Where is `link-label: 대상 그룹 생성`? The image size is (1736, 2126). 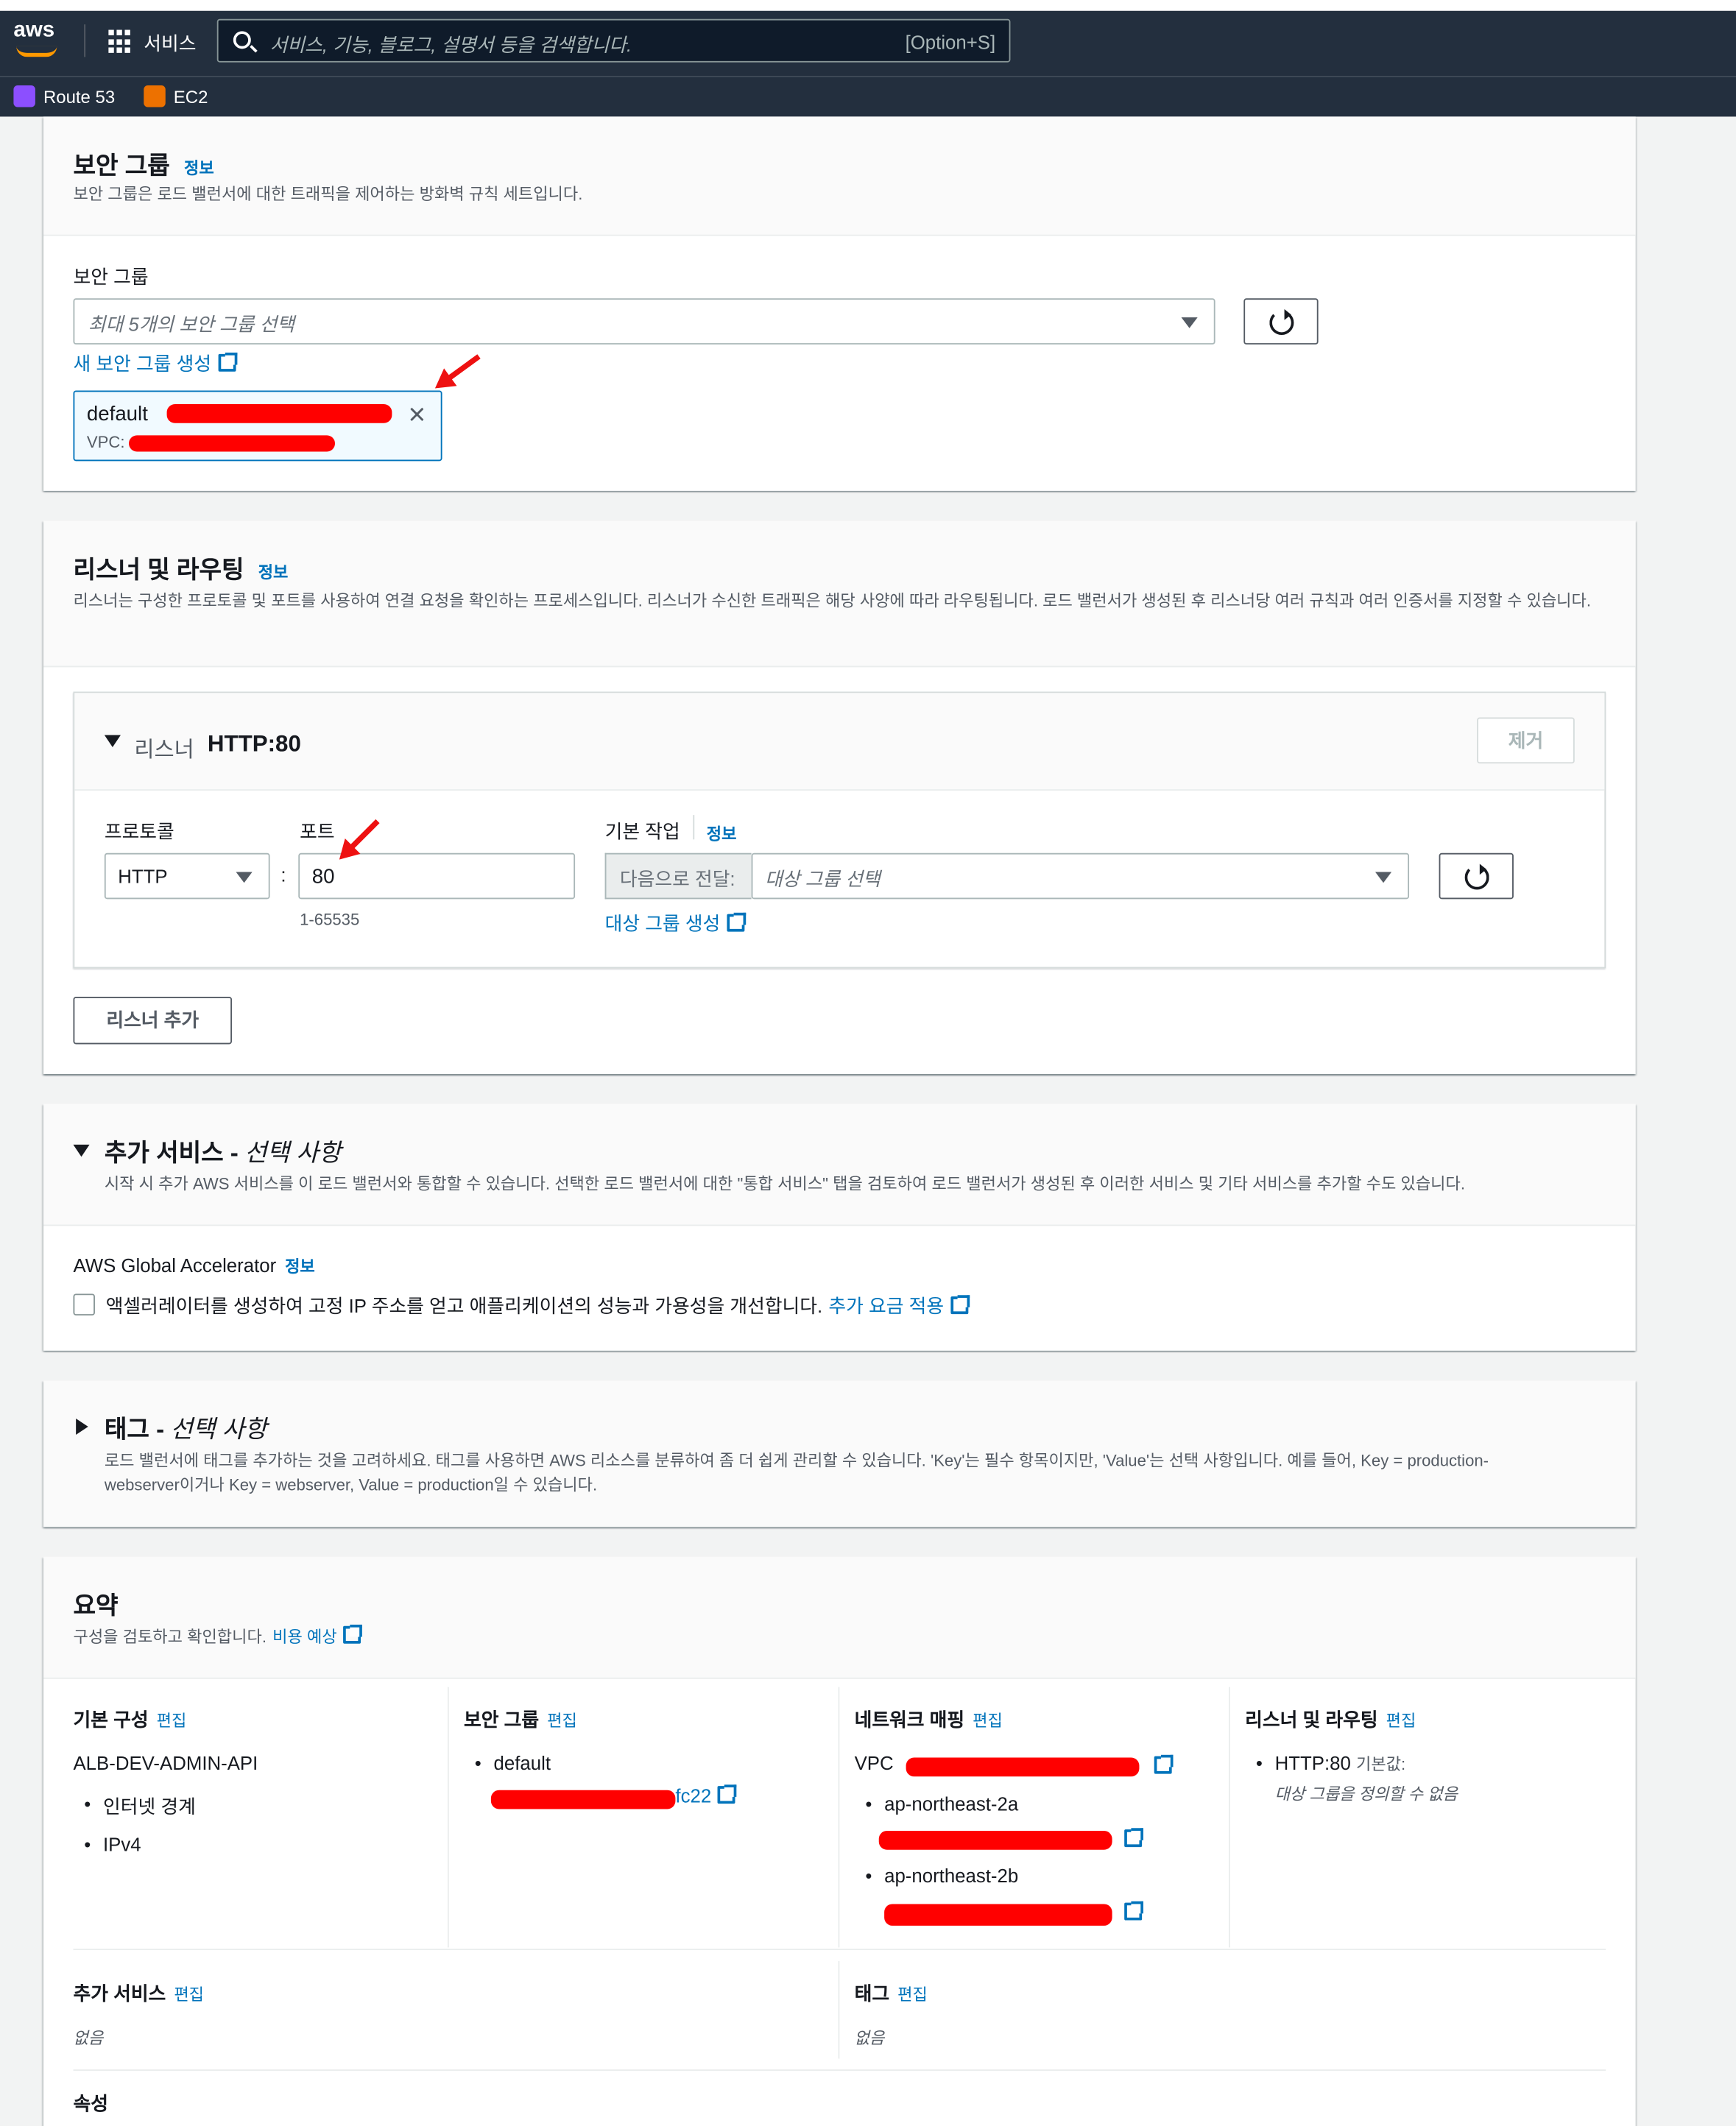 link-label: 대상 그룹 생성 is located at coordinates (662, 924).